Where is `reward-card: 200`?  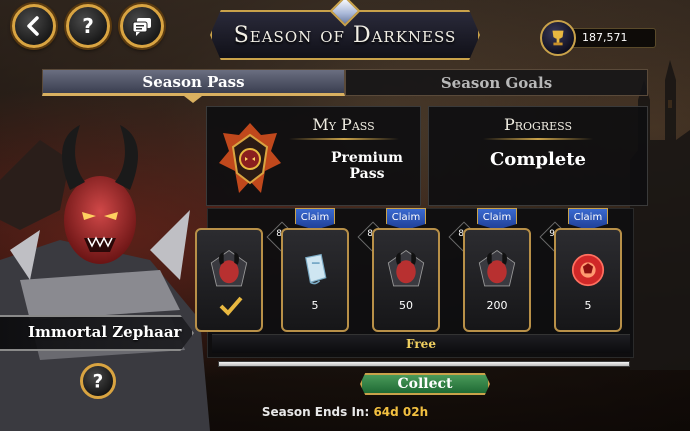 reward-card: 200 is located at coordinates (497, 280).